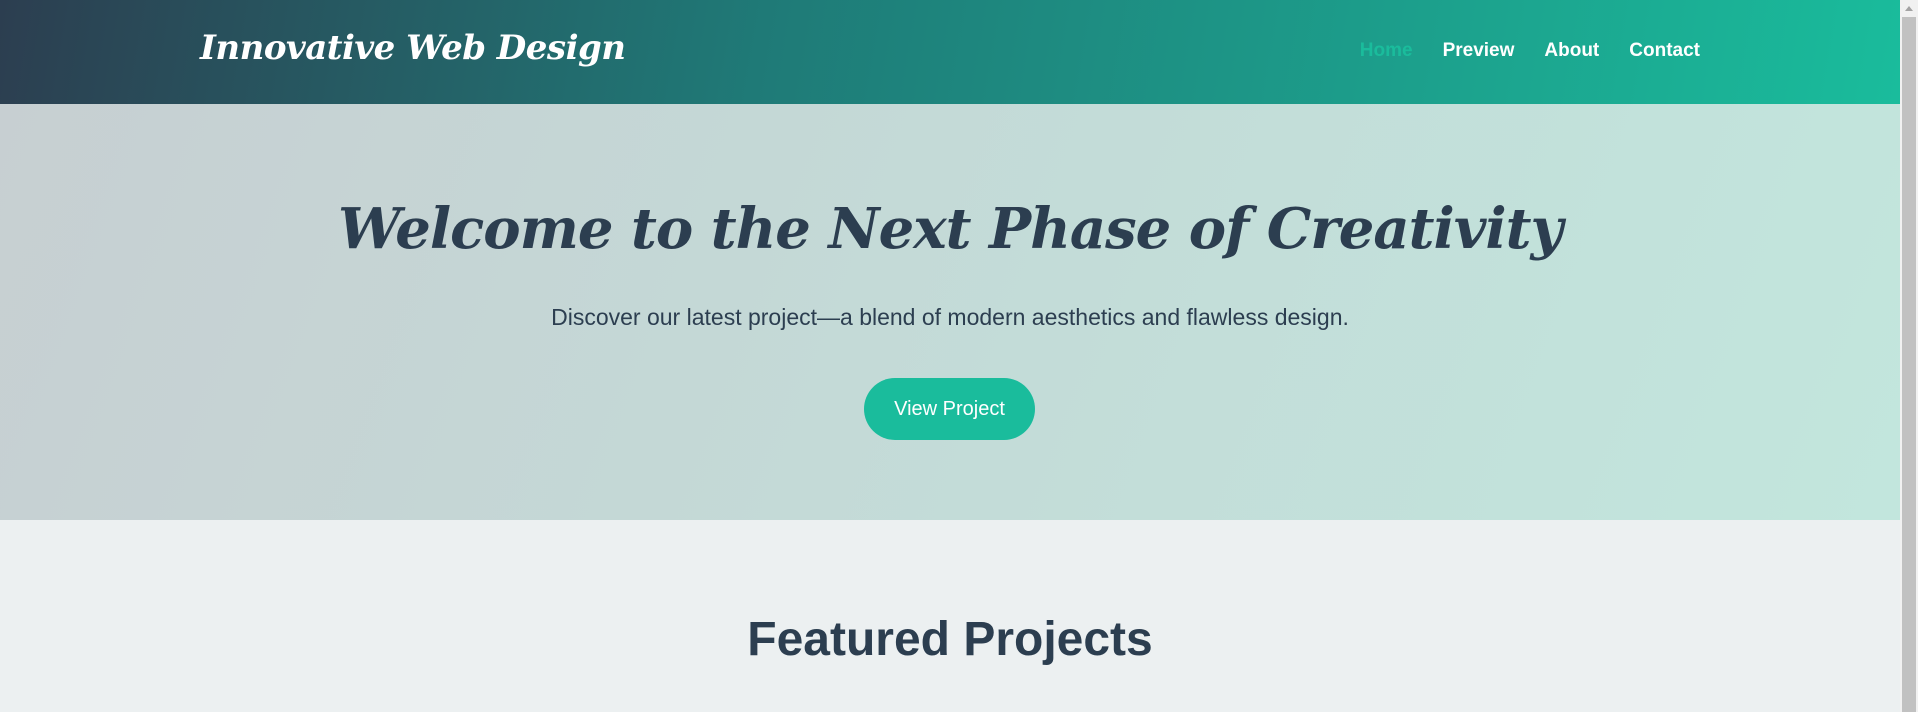 Image resolution: width=1918 pixels, height=712 pixels. What do you see at coordinates (413, 48) in the screenshot?
I see `site-logo: Innovative Web Design` at bounding box center [413, 48].